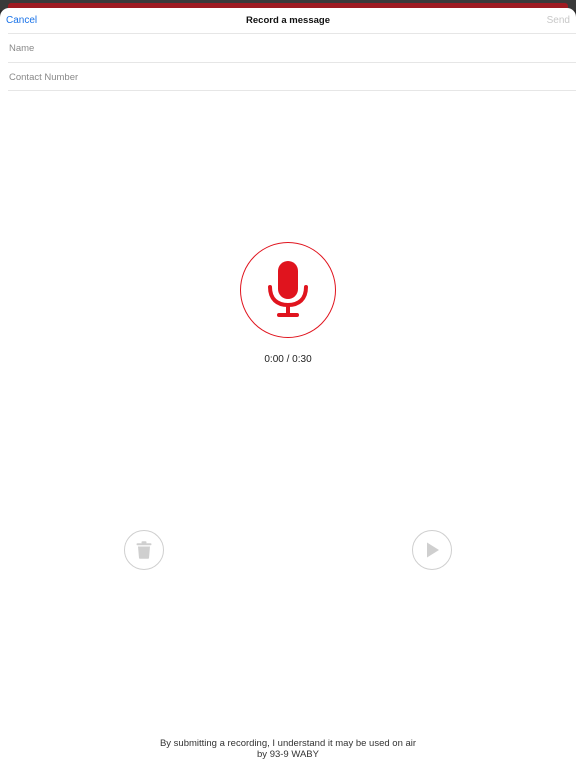  I want to click on elapsed-time: 0:00, so click(274, 359).